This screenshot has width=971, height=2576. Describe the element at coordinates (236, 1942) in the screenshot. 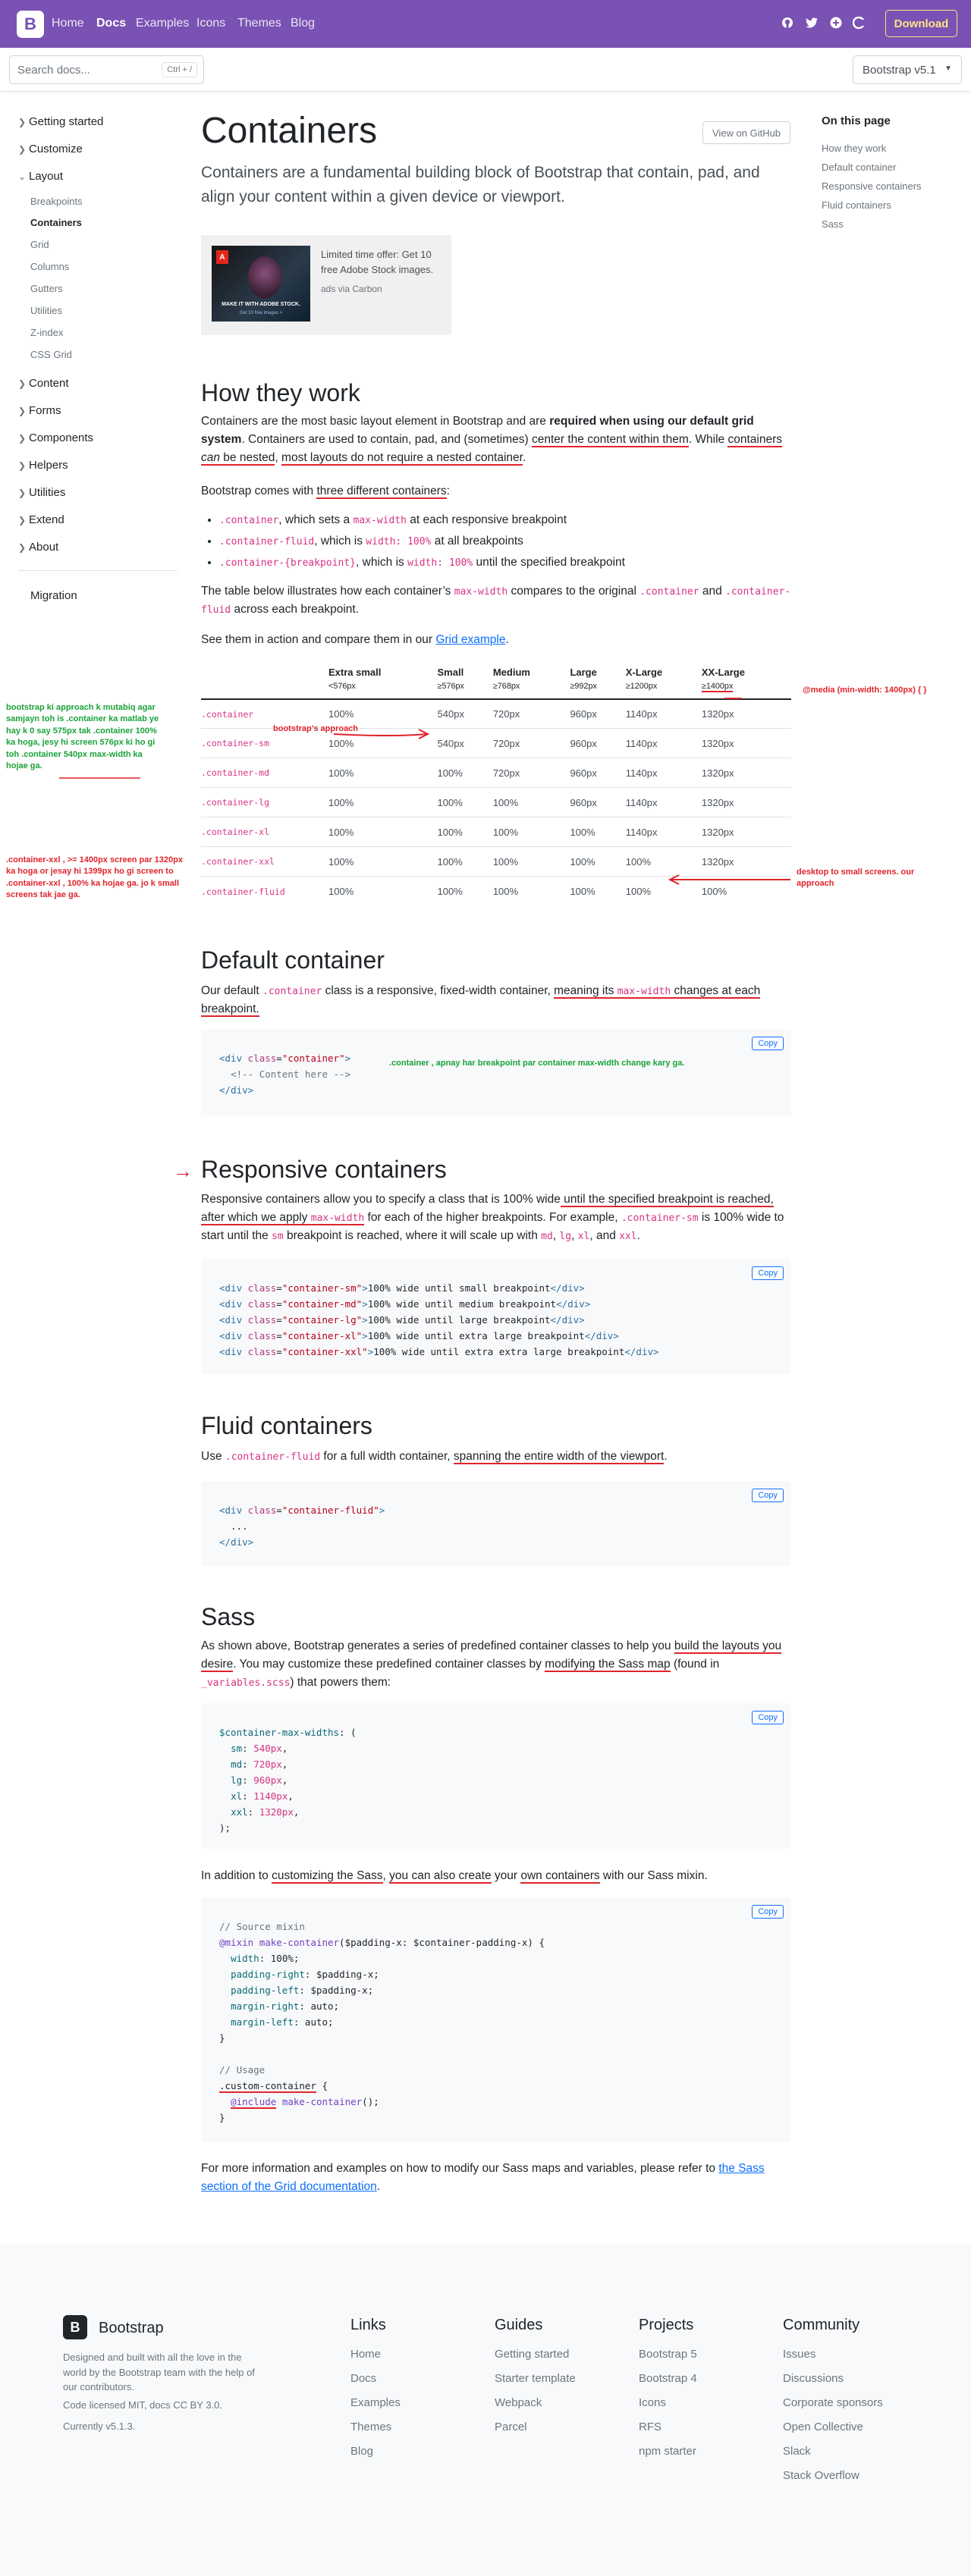

I see `code-token: @mixin` at that location.